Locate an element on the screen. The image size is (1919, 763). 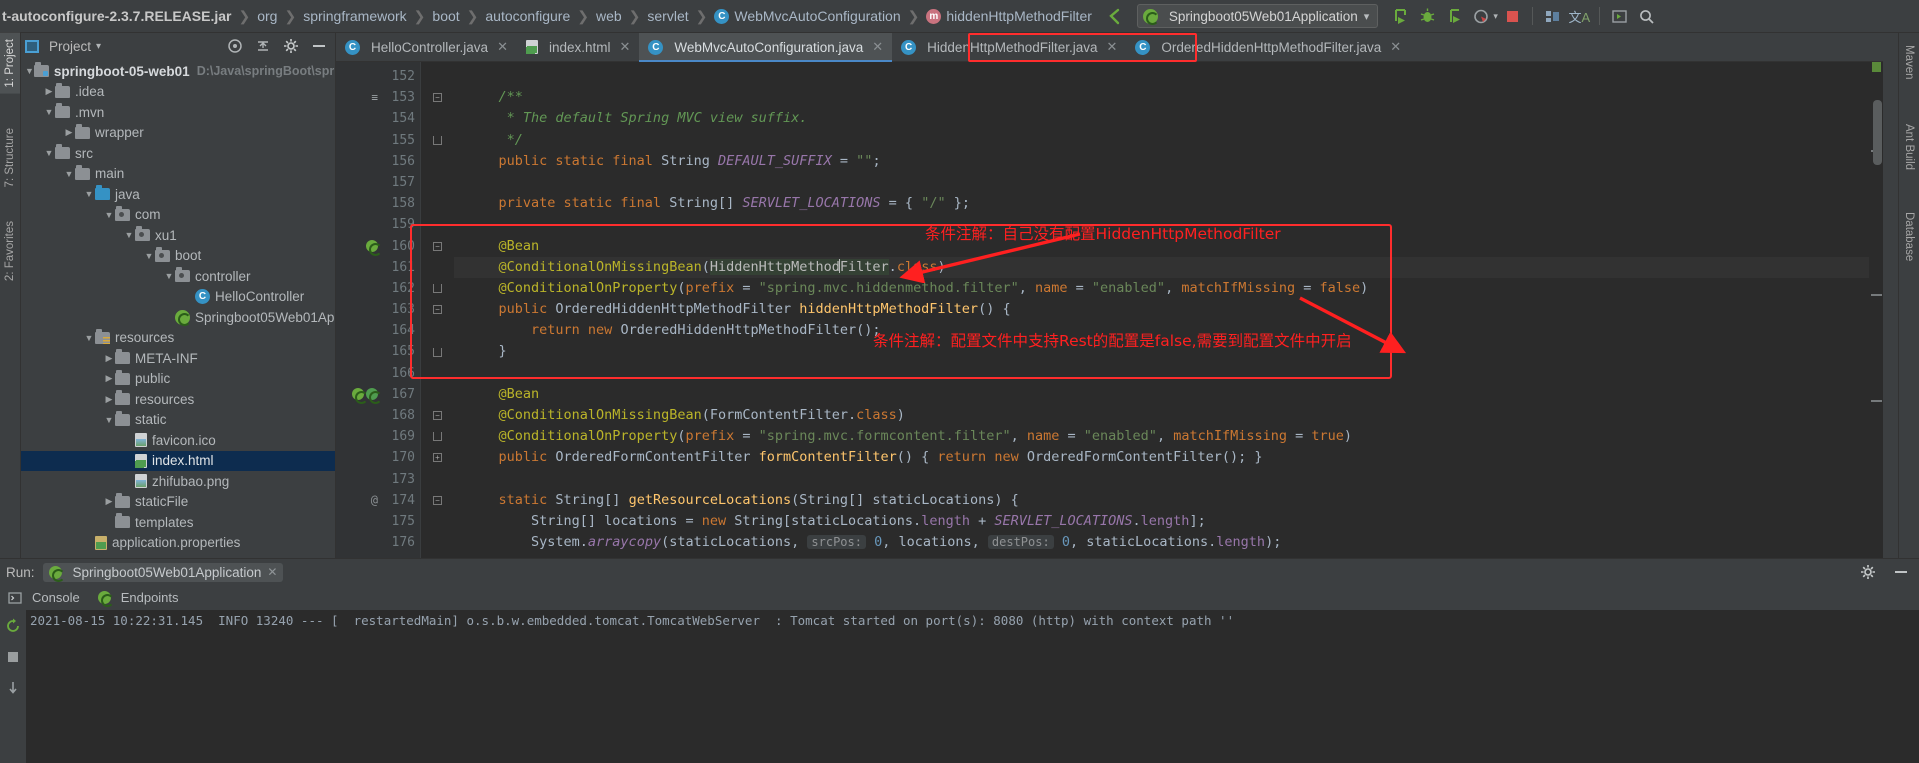
run-button is located at coordinates (1400, 16).